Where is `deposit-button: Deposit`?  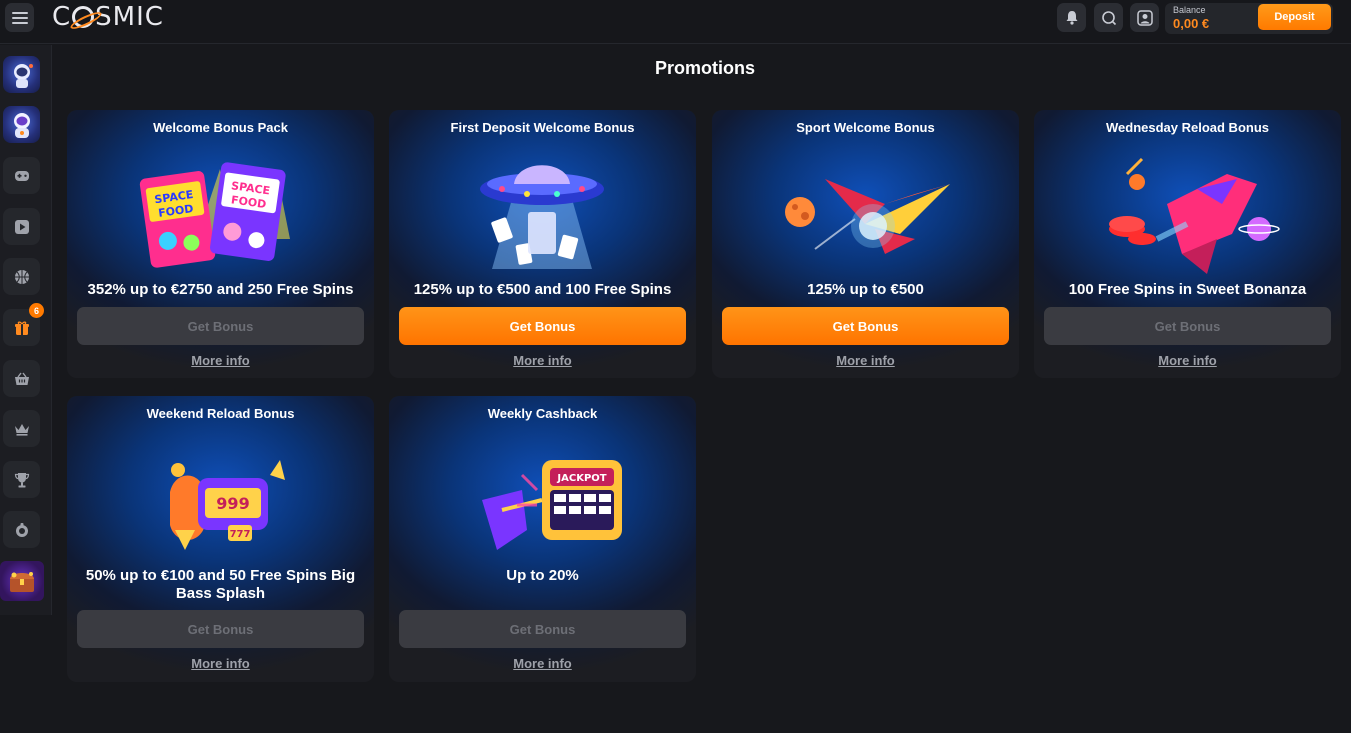 deposit-button: Deposit is located at coordinates (1294, 17).